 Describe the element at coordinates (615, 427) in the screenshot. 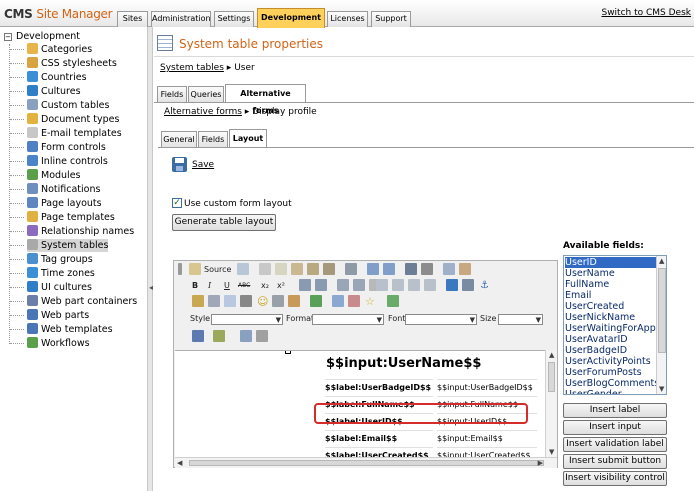

I see `insert-input-button: Insert input` at that location.